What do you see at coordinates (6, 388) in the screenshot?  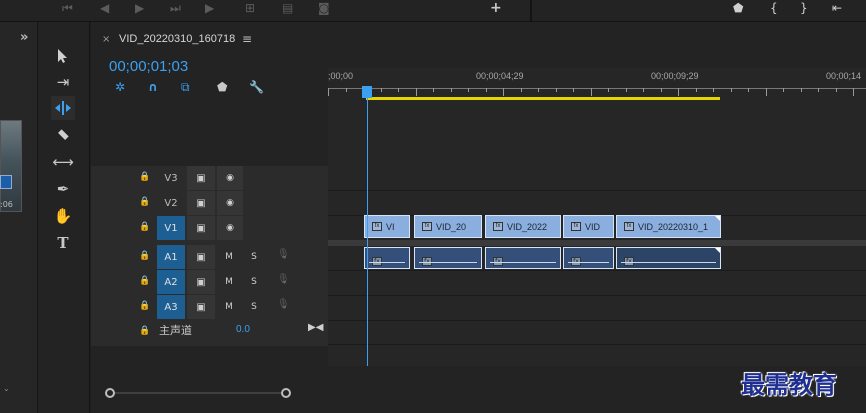 I see `scroll-chevron-icon: ⌄` at bounding box center [6, 388].